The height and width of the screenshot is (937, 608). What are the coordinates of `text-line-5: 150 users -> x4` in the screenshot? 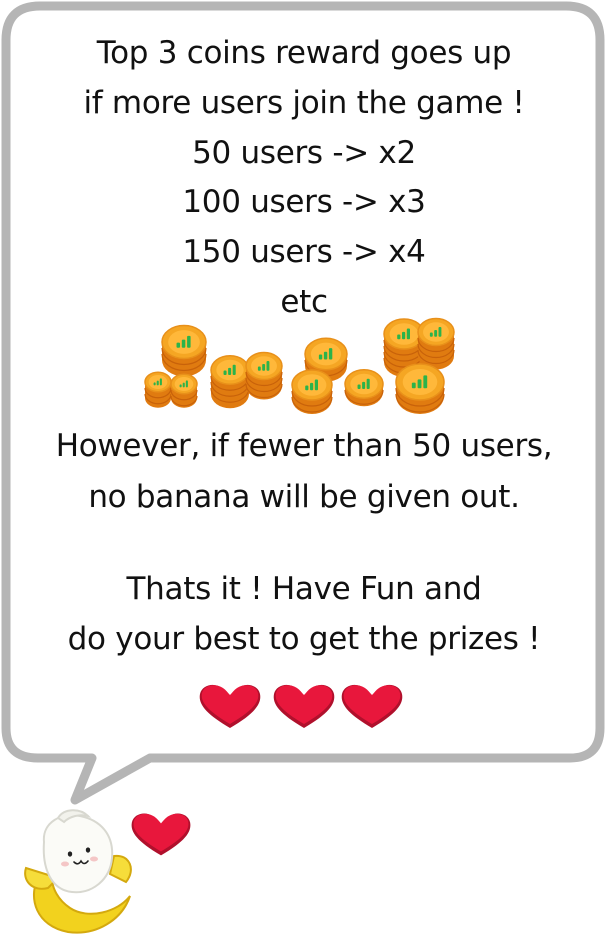 It's located at (304, 252).